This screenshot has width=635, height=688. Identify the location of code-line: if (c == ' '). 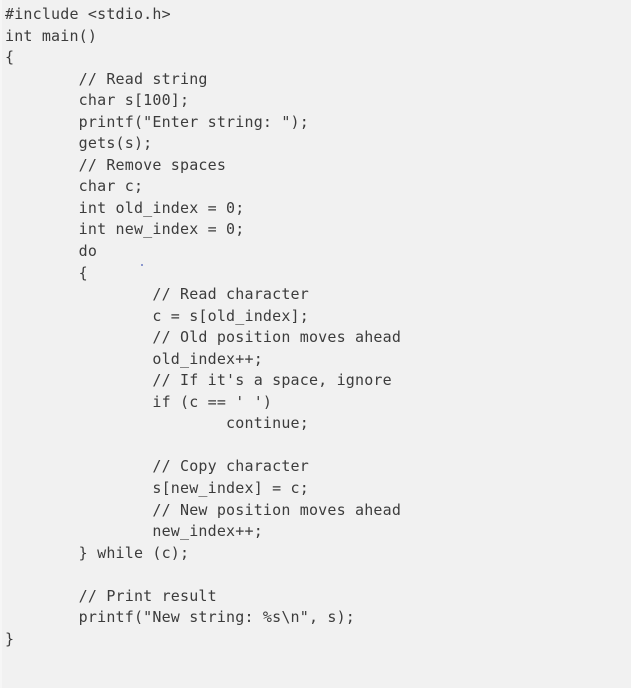
(212, 401).